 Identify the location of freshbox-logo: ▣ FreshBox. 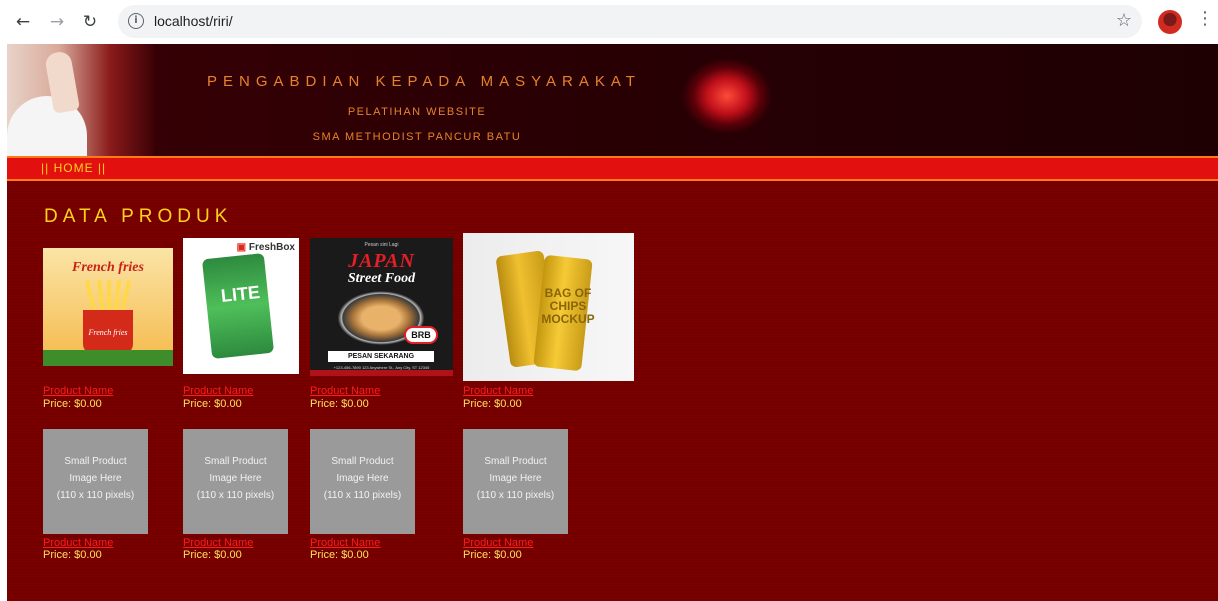
(265, 247).